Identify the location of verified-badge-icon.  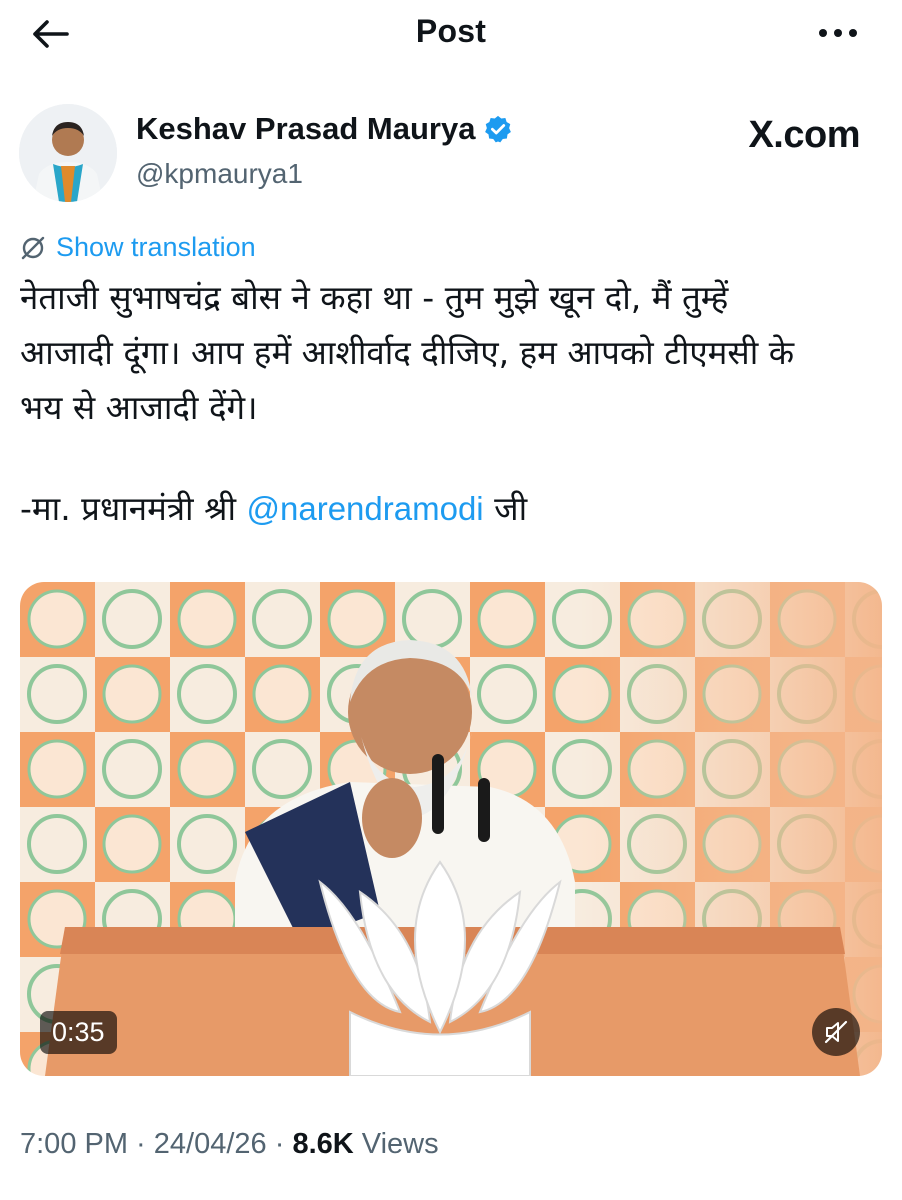
(498, 129).